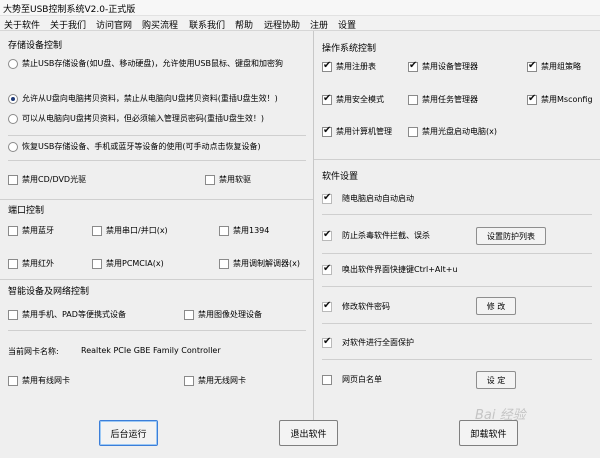  What do you see at coordinates (35, 46) in the screenshot?
I see `storage-section-title: 存储设备控制` at bounding box center [35, 46].